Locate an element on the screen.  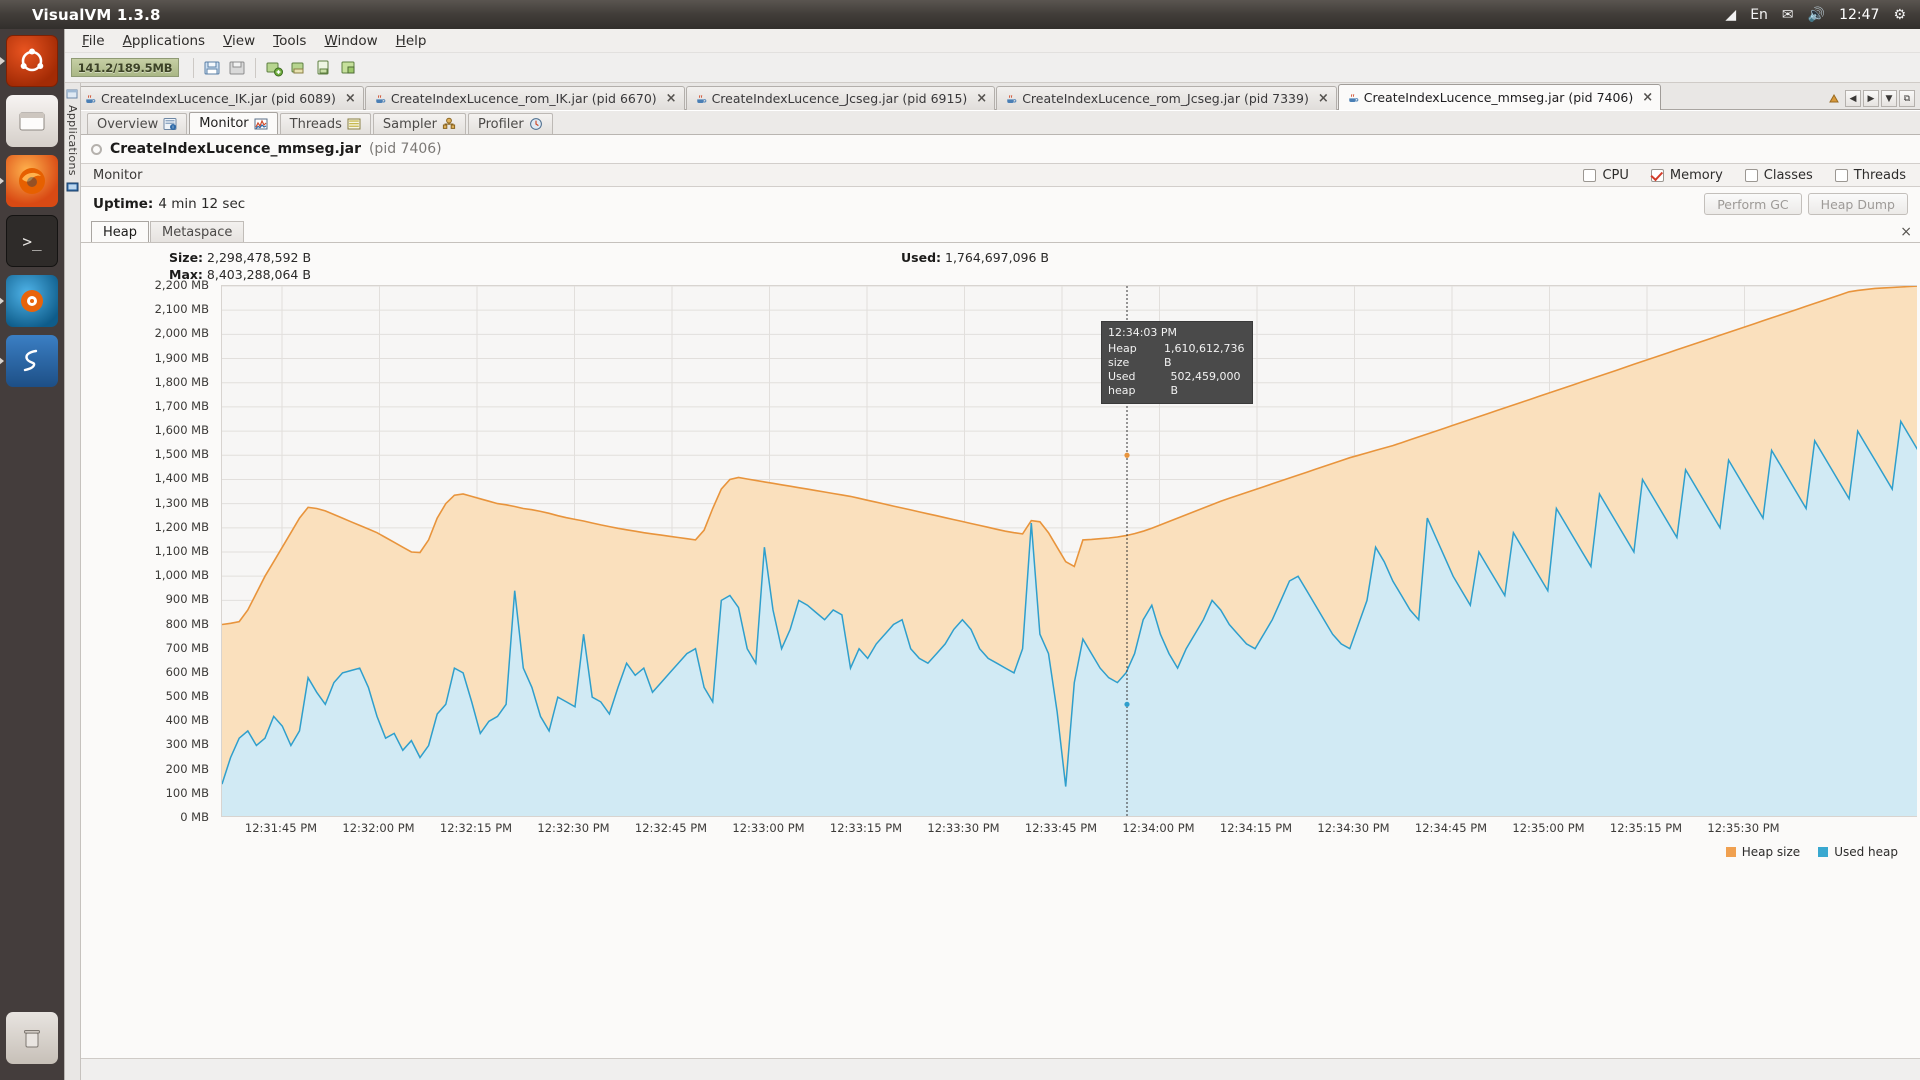
size-label: Size: is located at coordinates (186, 257).